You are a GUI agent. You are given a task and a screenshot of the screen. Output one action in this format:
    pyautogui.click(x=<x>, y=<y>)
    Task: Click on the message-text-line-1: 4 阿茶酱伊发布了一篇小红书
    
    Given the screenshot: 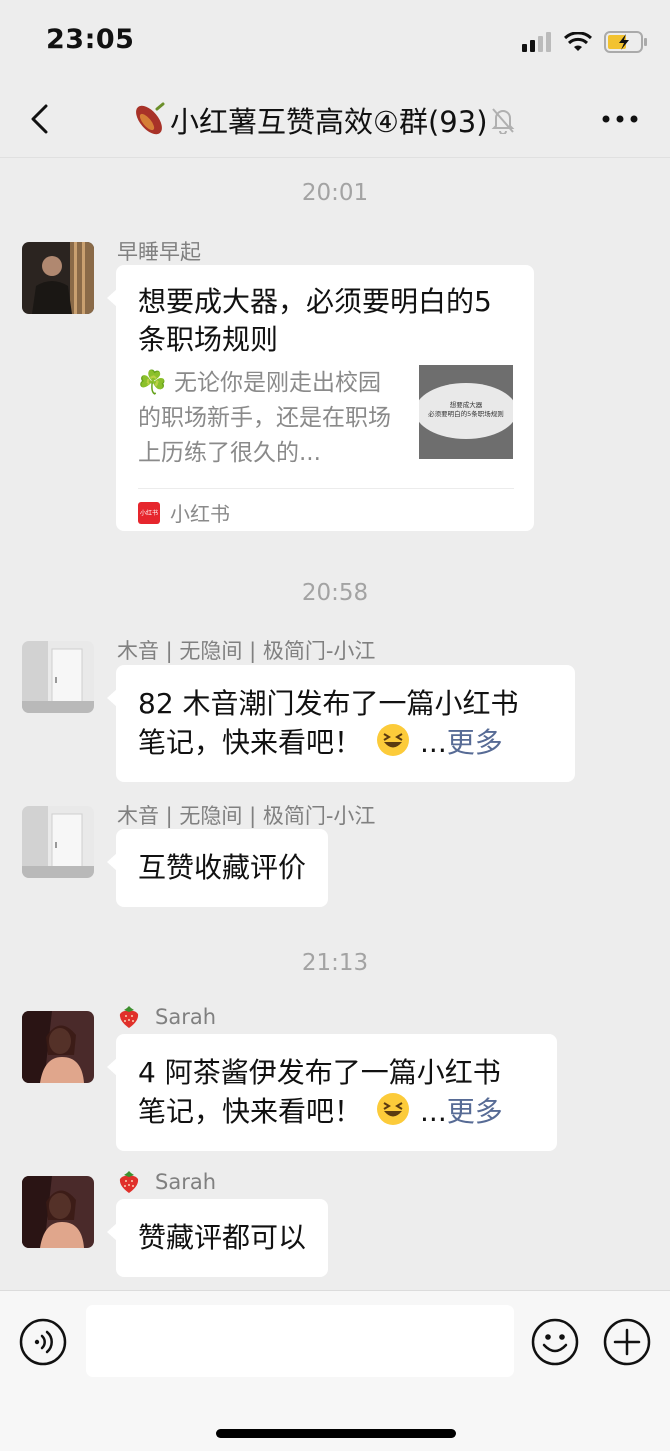 What is the action you would take?
    pyautogui.click(x=319, y=1072)
    